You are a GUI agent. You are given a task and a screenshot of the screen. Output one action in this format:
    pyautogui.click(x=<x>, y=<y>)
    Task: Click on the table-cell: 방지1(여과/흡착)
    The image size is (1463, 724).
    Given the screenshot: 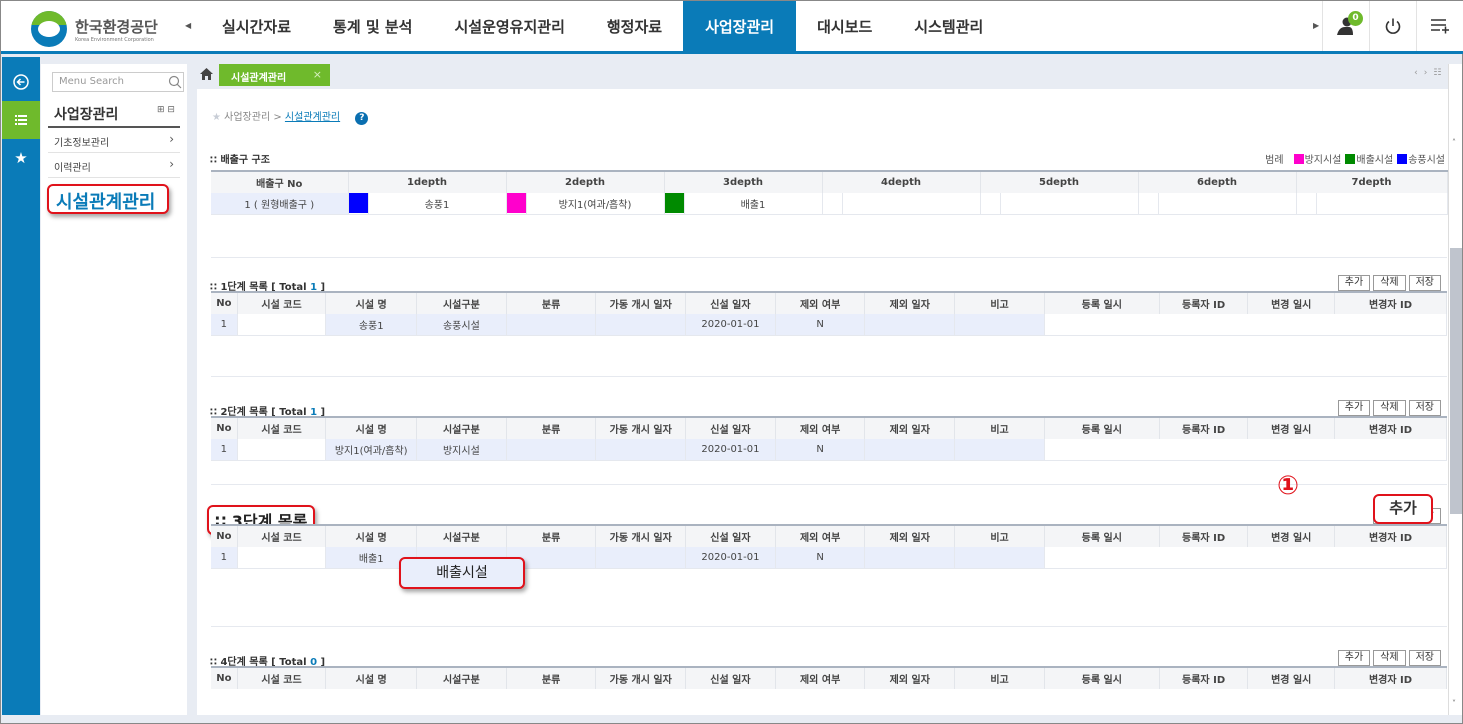 What is the action you would take?
    pyautogui.click(x=371, y=450)
    